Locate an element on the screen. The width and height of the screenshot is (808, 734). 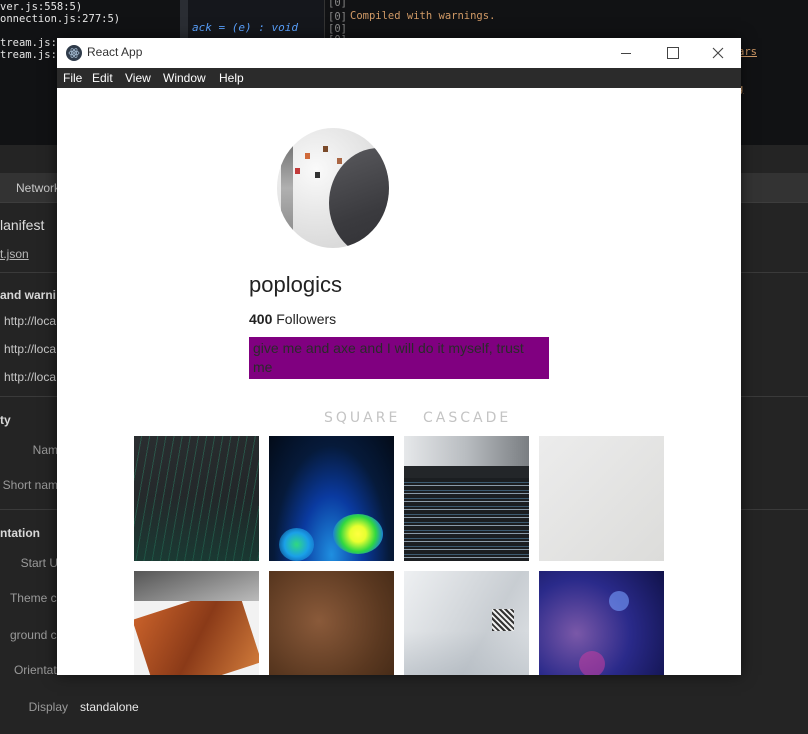
follower-number: 400 is located at coordinates (261, 319).